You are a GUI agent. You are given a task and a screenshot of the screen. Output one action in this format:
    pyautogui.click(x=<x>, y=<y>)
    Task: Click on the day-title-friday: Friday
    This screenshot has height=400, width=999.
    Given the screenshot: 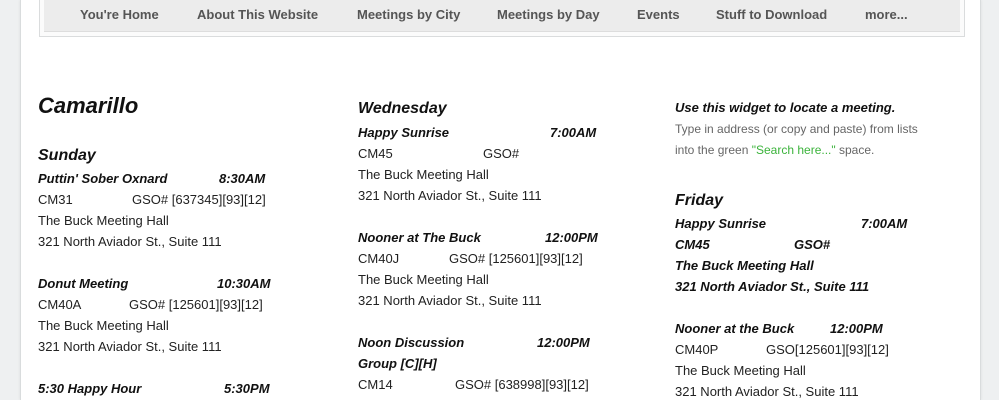 What is the action you would take?
    pyautogui.click(x=699, y=200)
    